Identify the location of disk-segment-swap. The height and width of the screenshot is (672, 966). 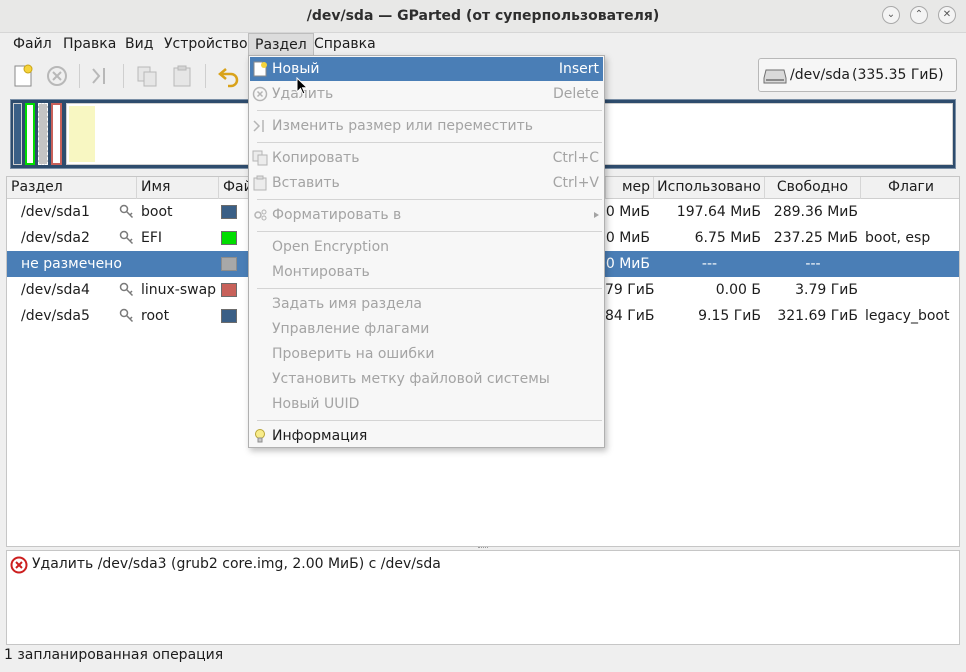
(56, 134).